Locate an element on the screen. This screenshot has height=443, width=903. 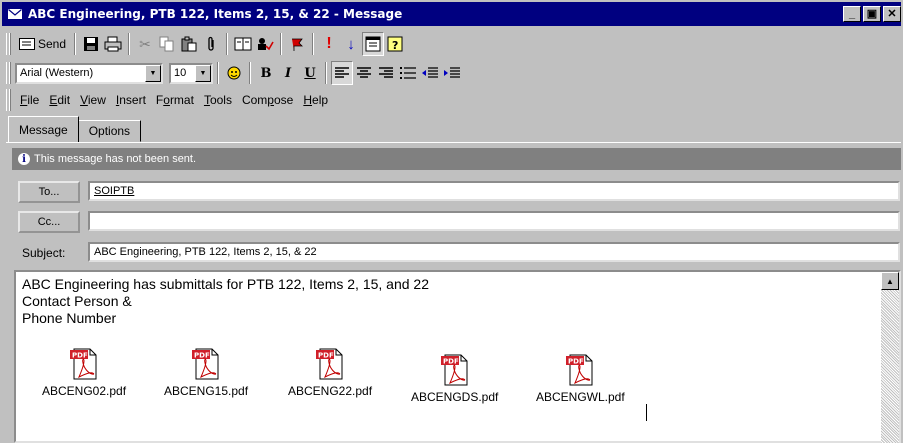
help-button: ? is located at coordinates (395, 44).